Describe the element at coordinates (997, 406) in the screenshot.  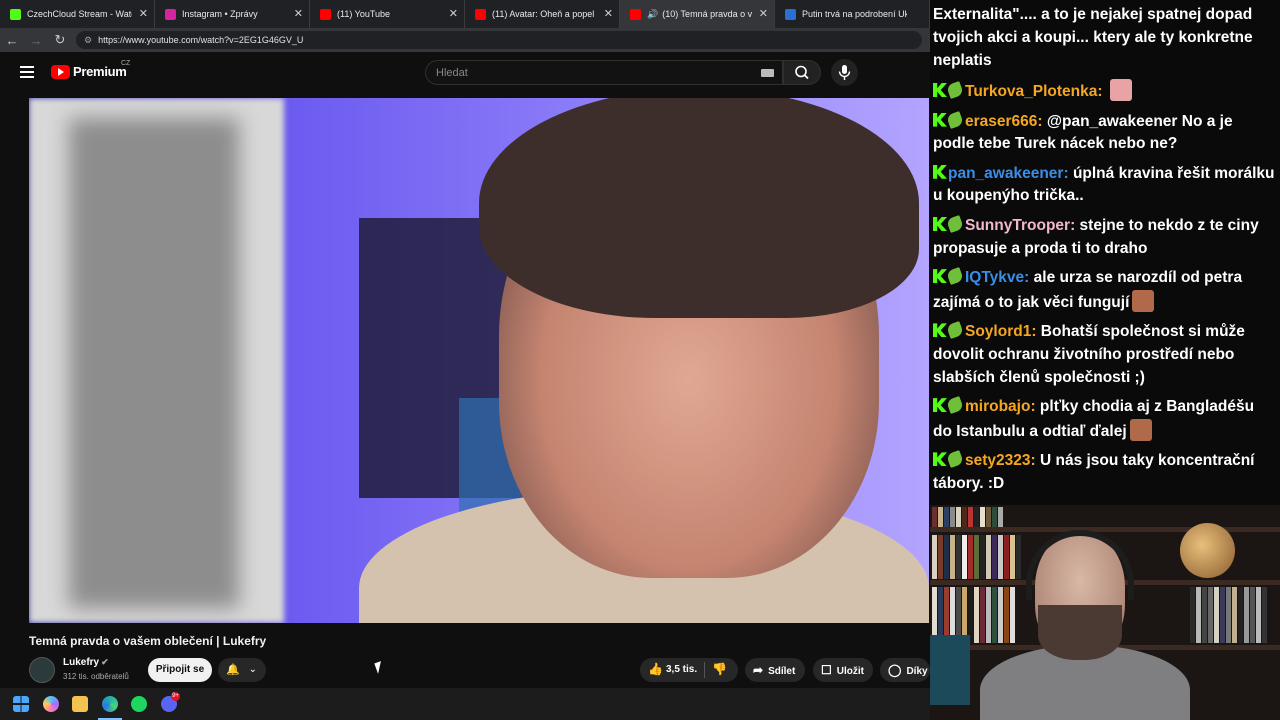
I see `chat-username: mirobajo` at that location.